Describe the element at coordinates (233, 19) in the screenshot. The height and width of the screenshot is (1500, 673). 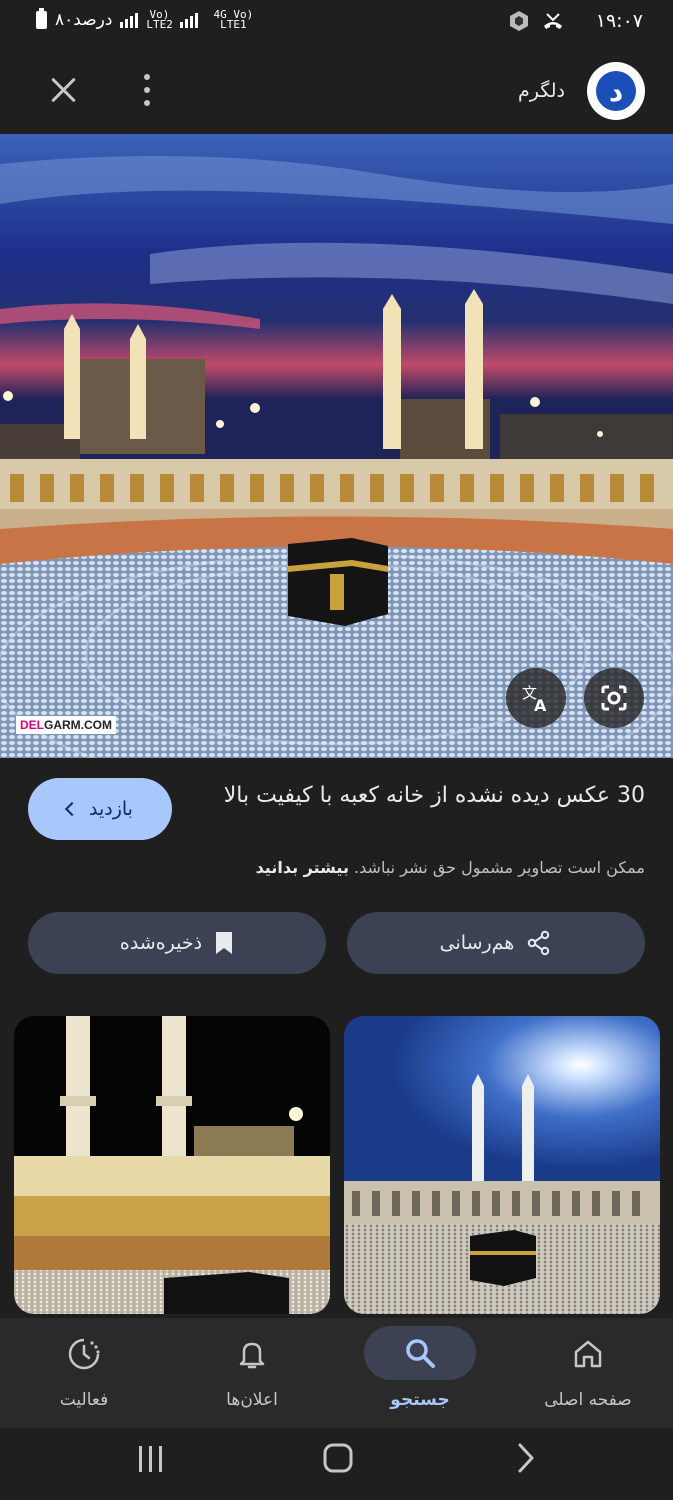
I see `network-label-2: 4G Vo) LTE1` at that location.